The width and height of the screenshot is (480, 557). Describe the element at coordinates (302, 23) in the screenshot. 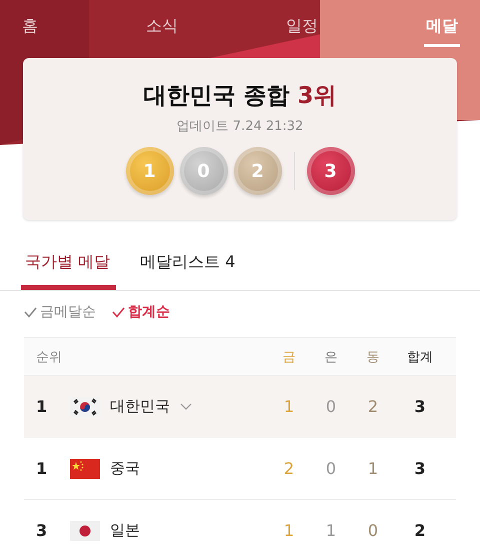

I see `nav-tab: 일정` at that location.